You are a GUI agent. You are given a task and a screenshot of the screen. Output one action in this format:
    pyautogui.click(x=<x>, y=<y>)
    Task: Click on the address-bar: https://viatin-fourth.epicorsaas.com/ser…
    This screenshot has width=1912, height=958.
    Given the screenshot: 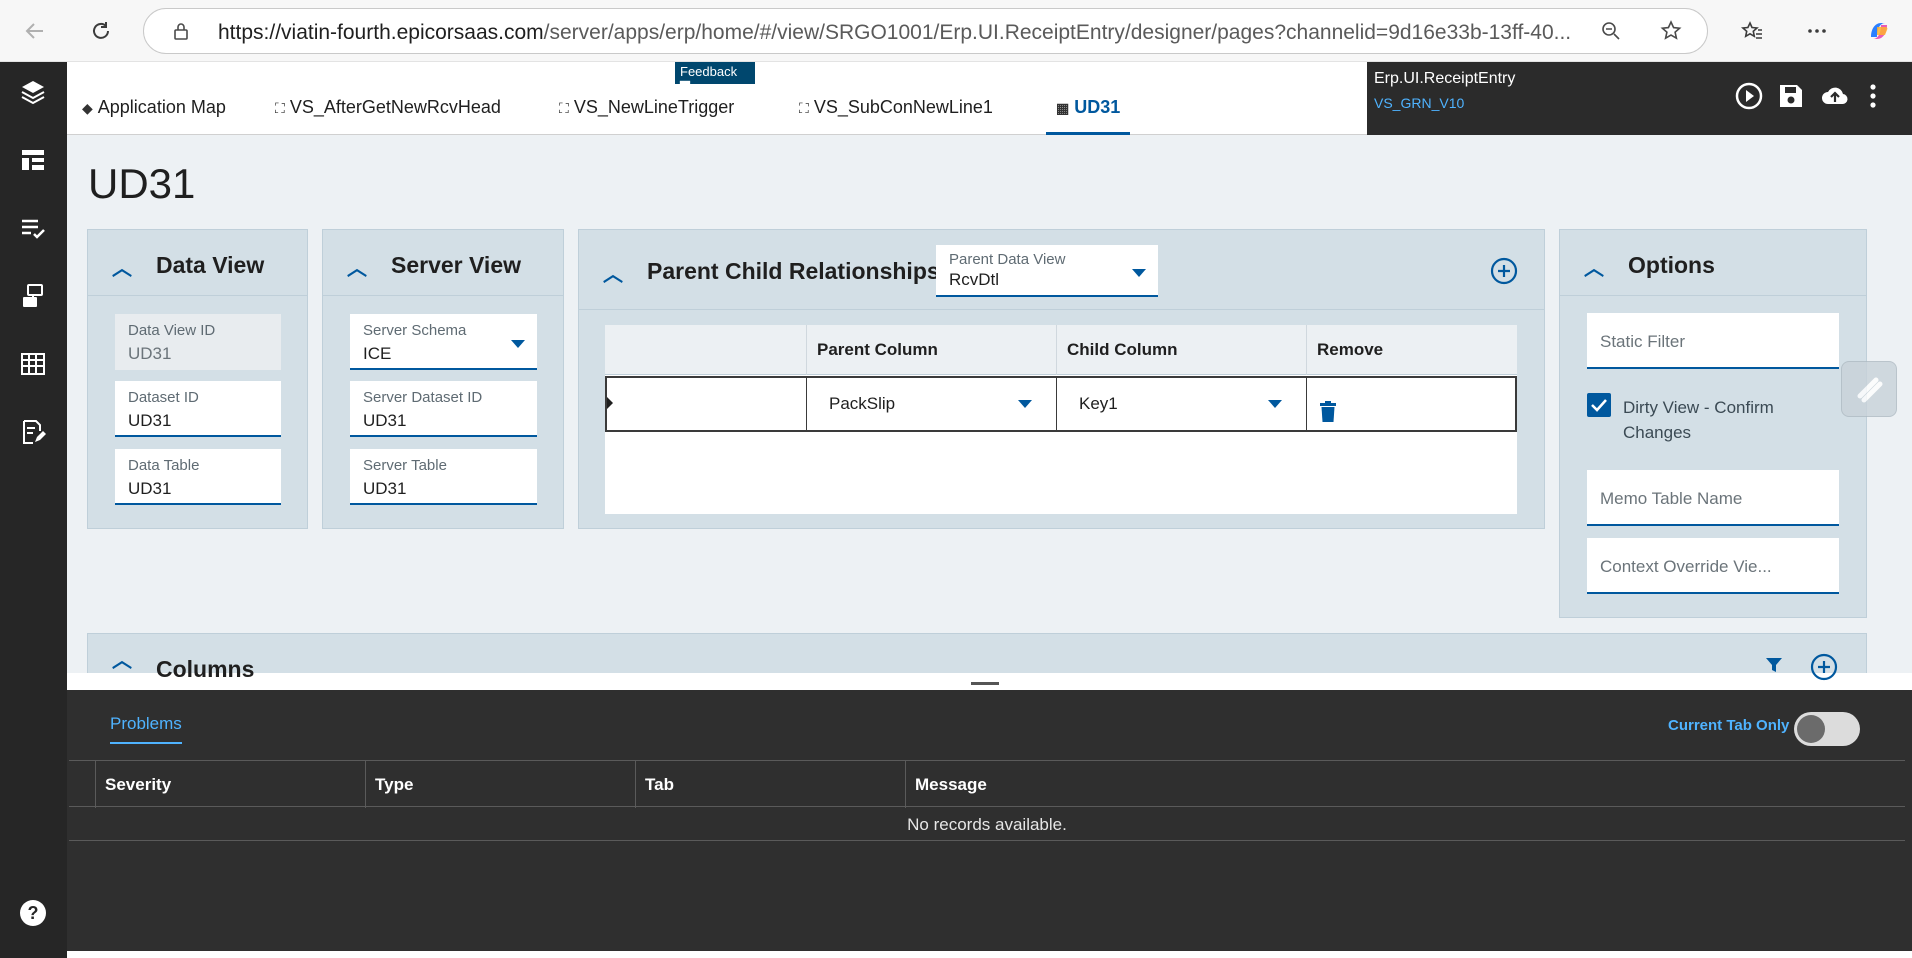 What is the action you would take?
    pyautogui.click(x=925, y=31)
    